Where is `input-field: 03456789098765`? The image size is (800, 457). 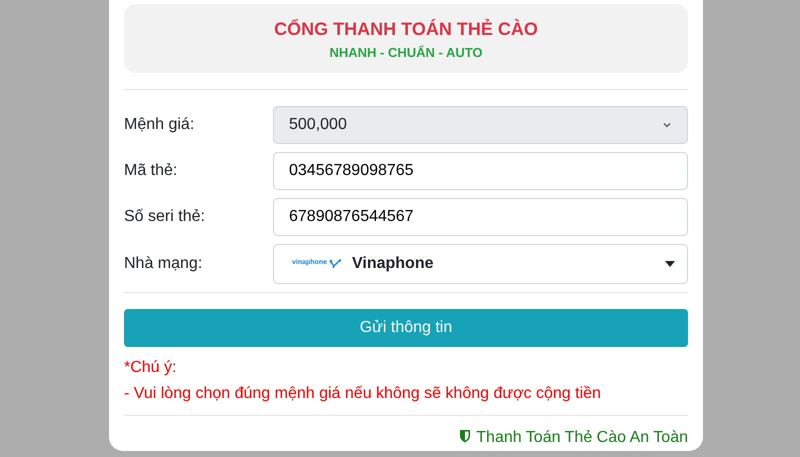
input-field: 03456789098765 is located at coordinates (480, 171).